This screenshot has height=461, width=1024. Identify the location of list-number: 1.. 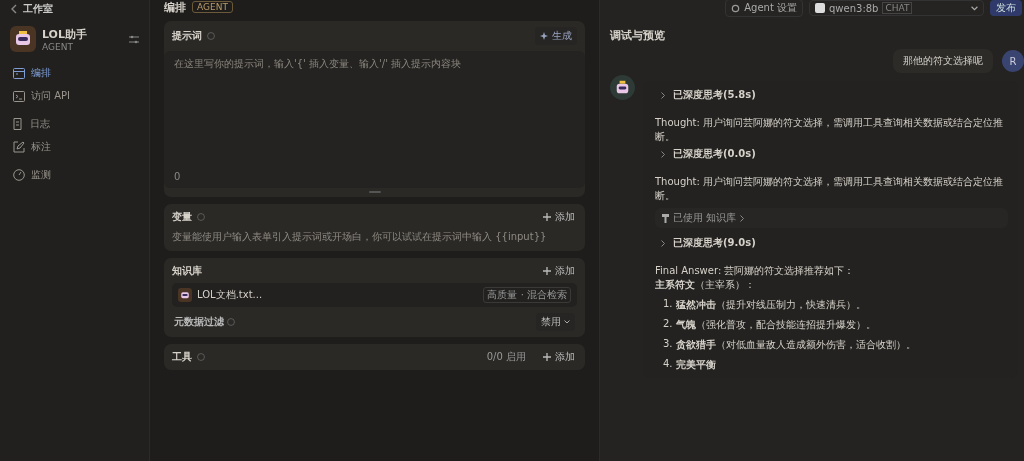
(668, 304).